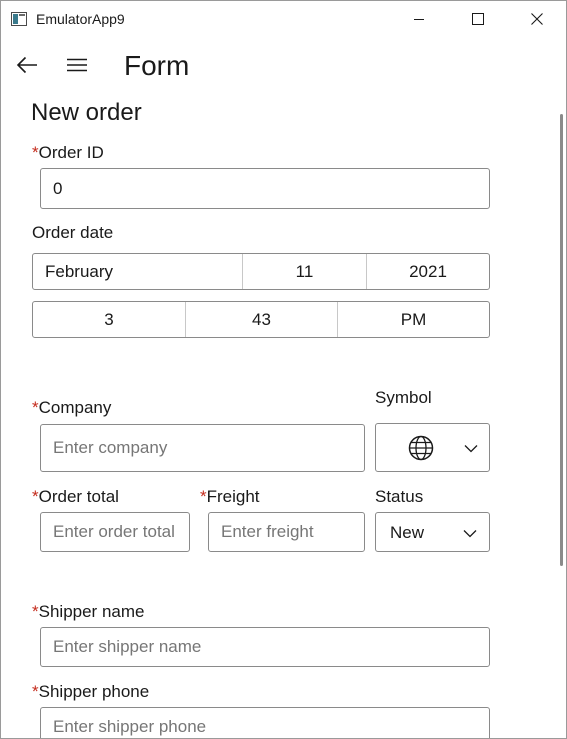 This screenshot has width=567, height=739. Describe the element at coordinates (421, 448) in the screenshot. I see `globe-icon` at that location.